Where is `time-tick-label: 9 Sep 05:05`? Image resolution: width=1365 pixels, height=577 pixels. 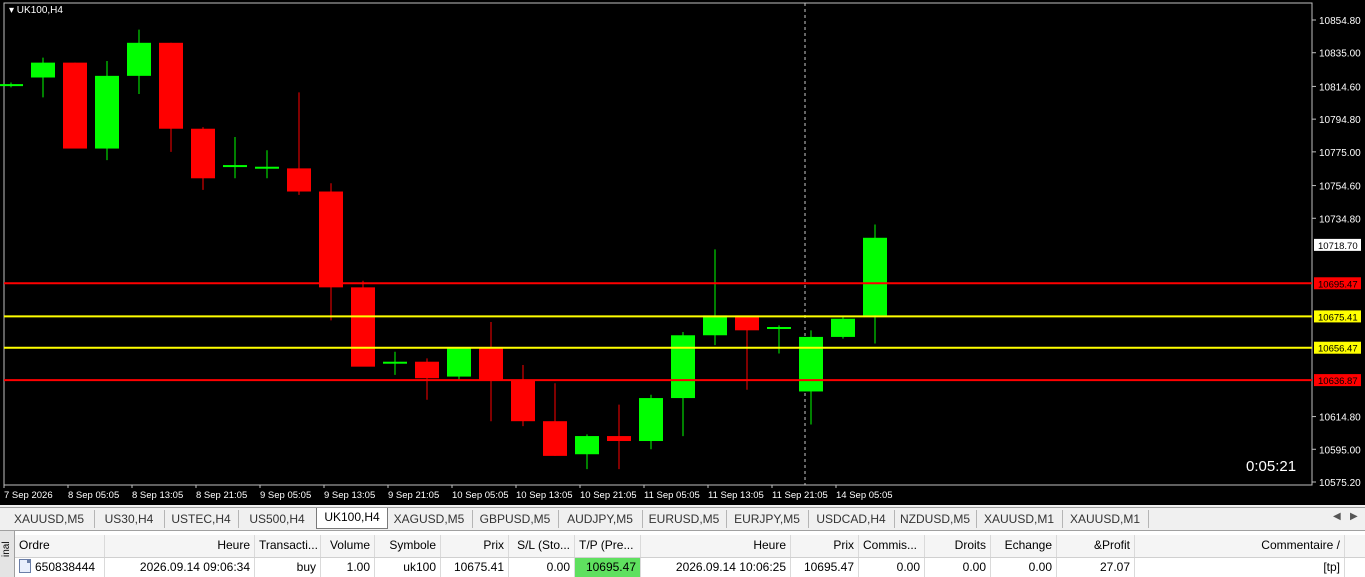 time-tick-label: 9 Sep 05:05 is located at coordinates (285, 495).